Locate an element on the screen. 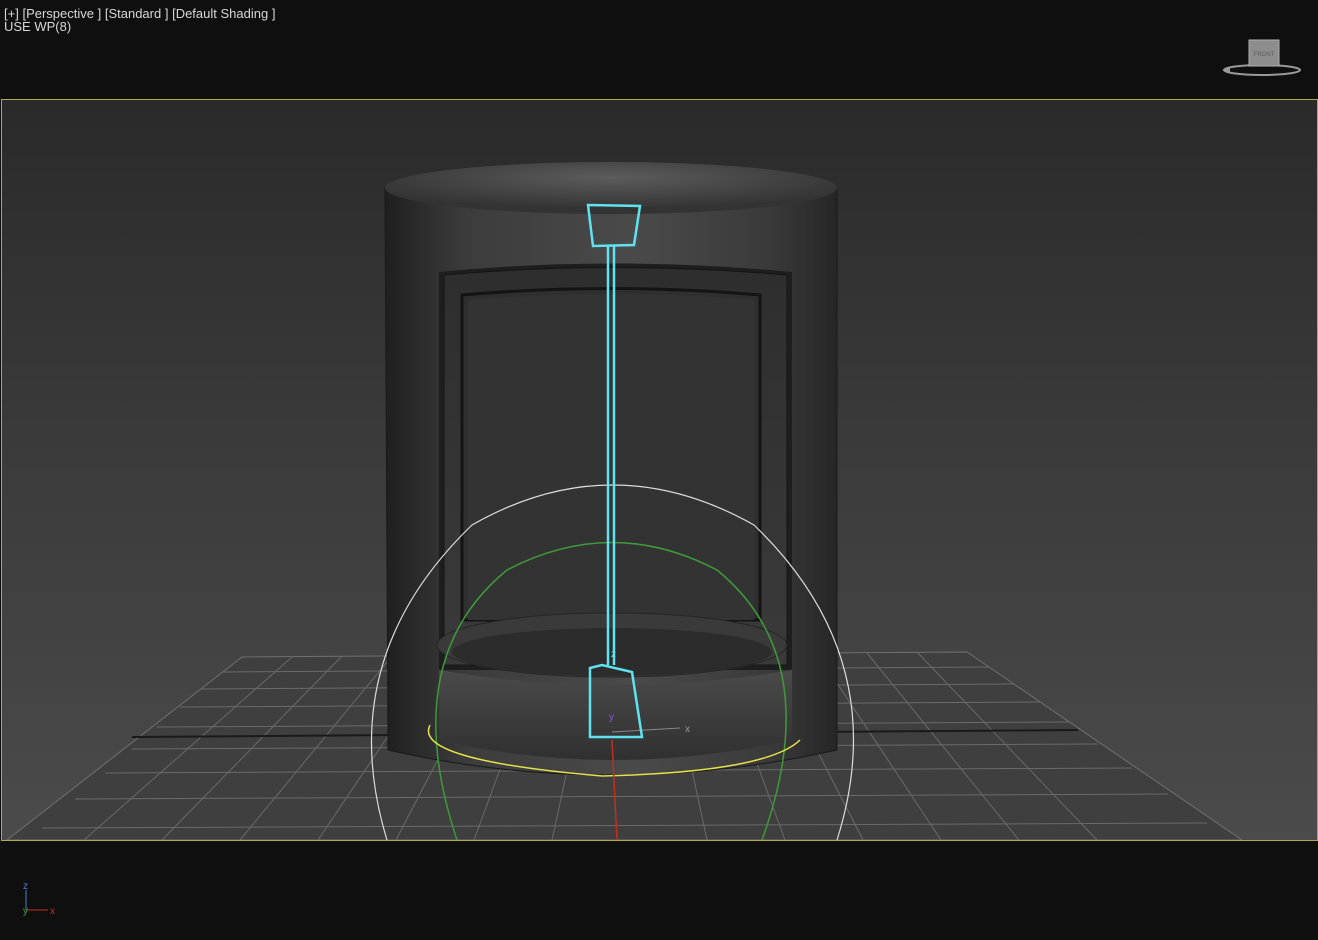  axis-tripod: z y x is located at coordinates (39, 899).